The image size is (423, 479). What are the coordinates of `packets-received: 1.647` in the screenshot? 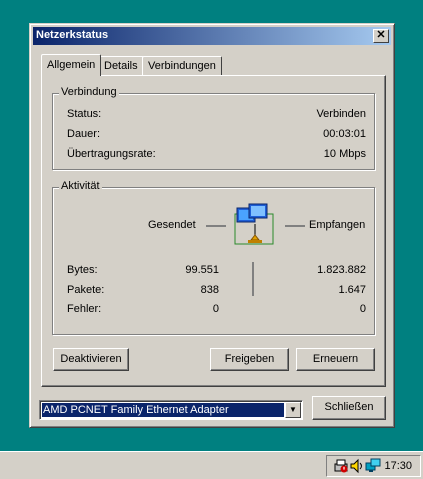 It's located at (352, 290).